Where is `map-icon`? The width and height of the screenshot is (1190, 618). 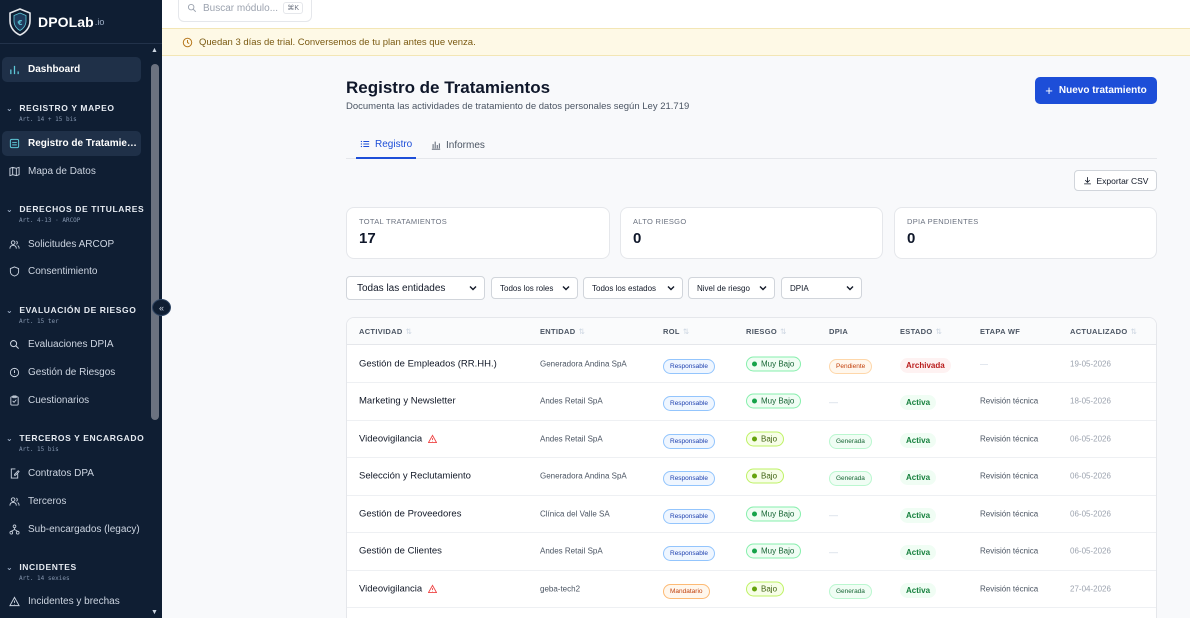 map-icon is located at coordinates (14, 172).